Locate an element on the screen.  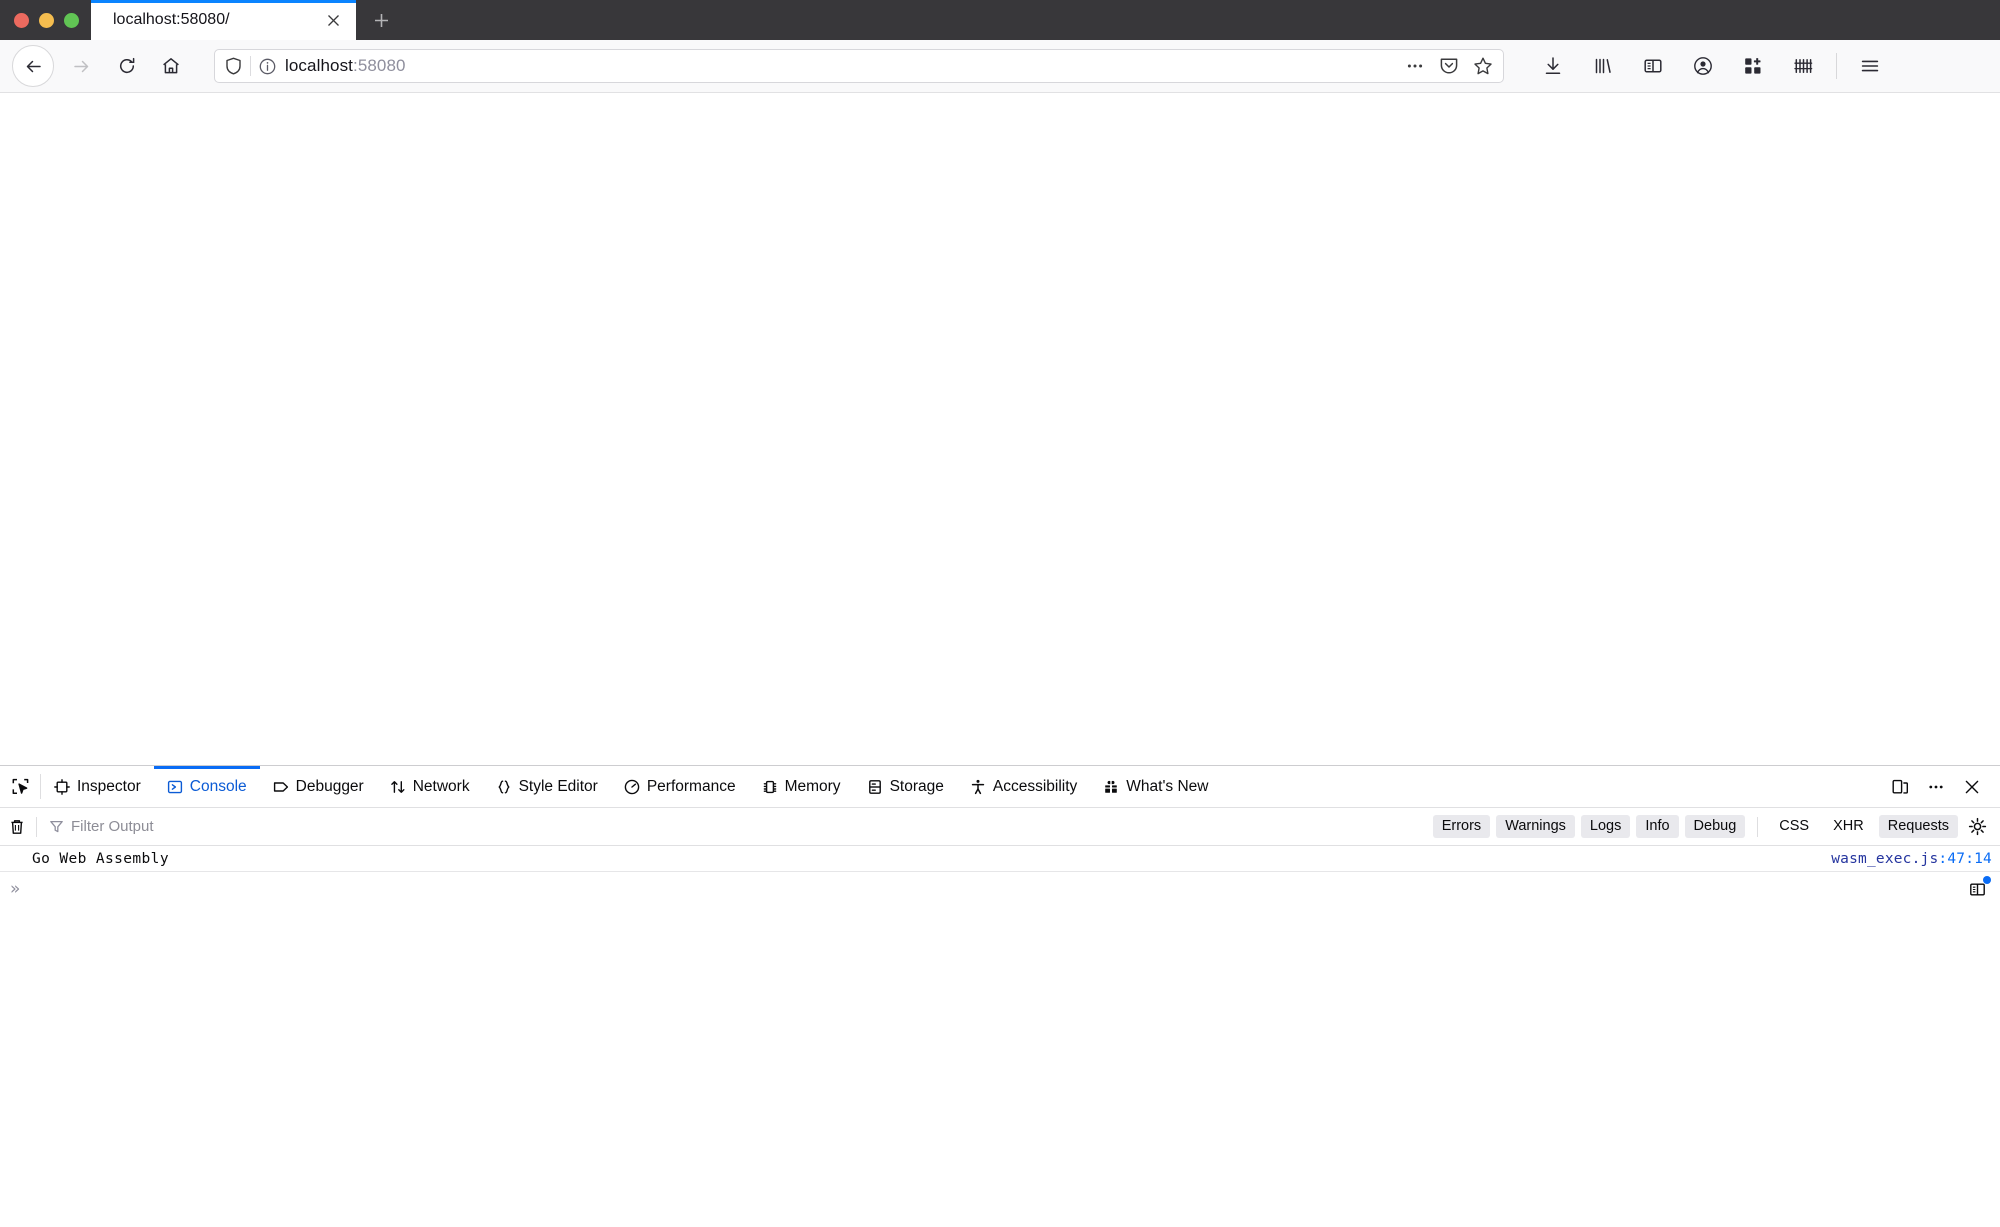
site-information-icon is located at coordinates (267, 66).